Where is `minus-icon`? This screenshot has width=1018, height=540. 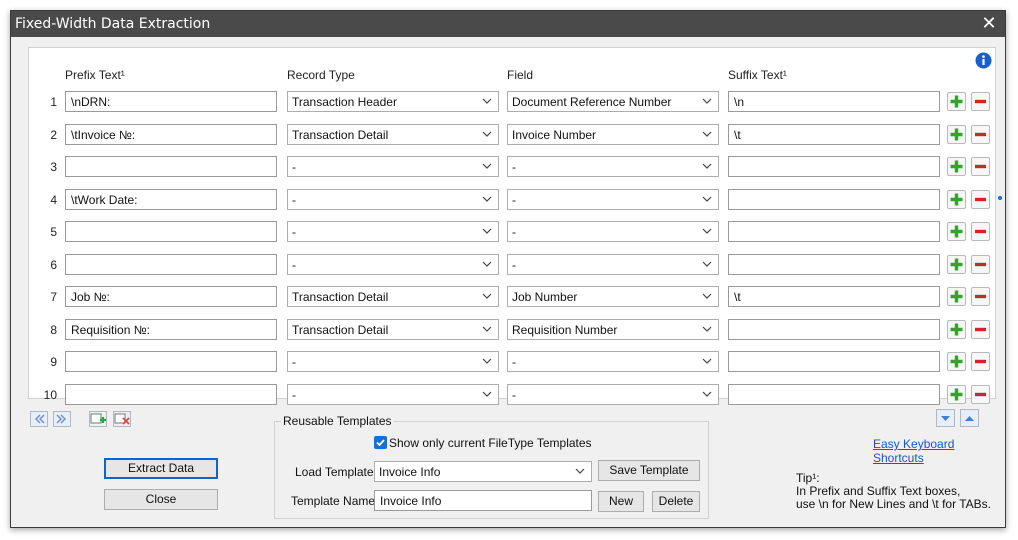
minus-icon is located at coordinates (980, 394).